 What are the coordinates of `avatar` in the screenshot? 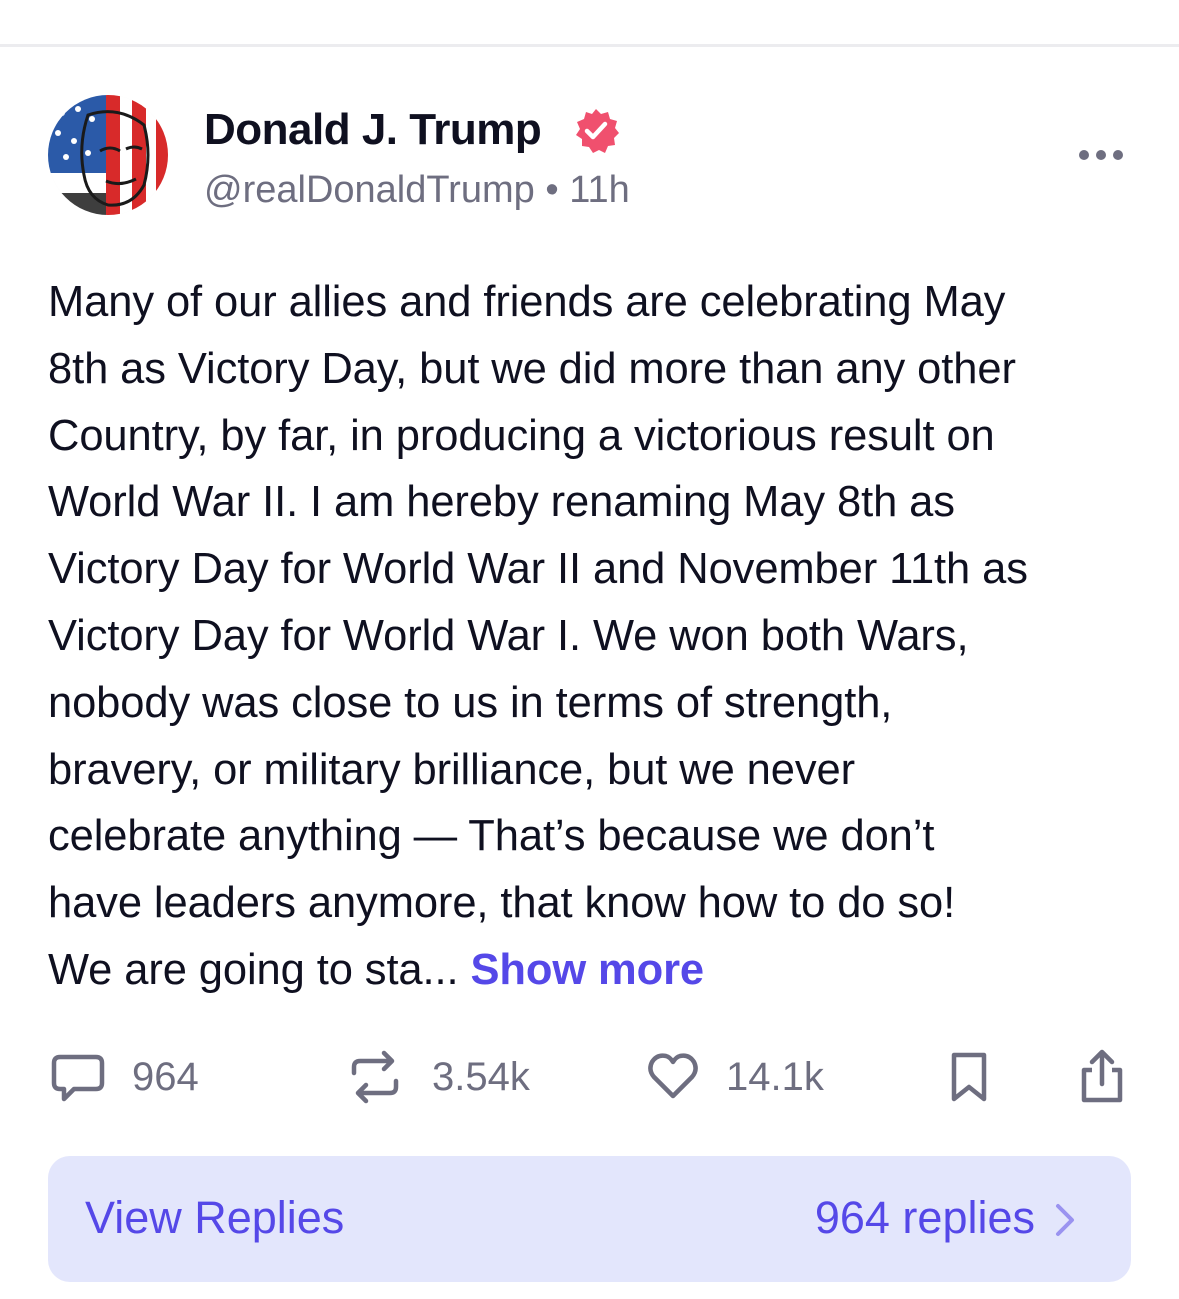 It's located at (108, 155).